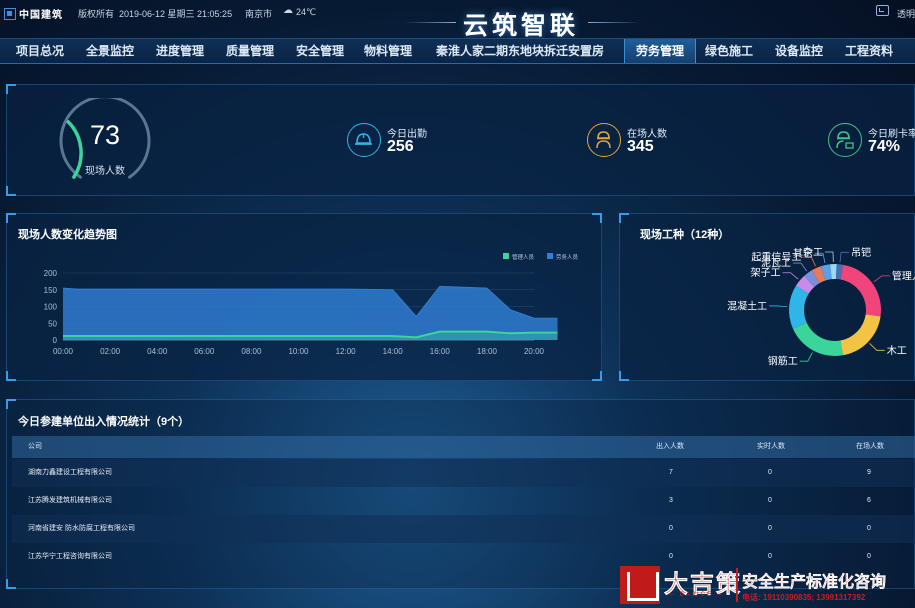 The image size is (915, 608). Describe the element at coordinates (783, 361) in the screenshot. I see `slice-label: 钢筋工` at that location.